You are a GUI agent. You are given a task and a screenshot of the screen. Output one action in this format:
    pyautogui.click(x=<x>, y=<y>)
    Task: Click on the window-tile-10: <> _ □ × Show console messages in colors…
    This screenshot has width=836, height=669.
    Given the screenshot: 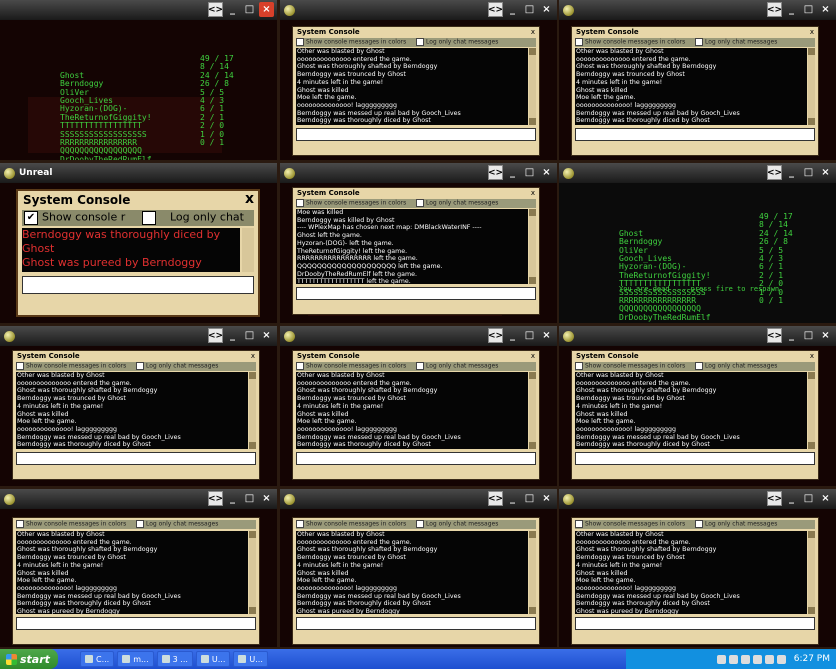 What is the action you would take?
    pyautogui.click(x=138, y=568)
    